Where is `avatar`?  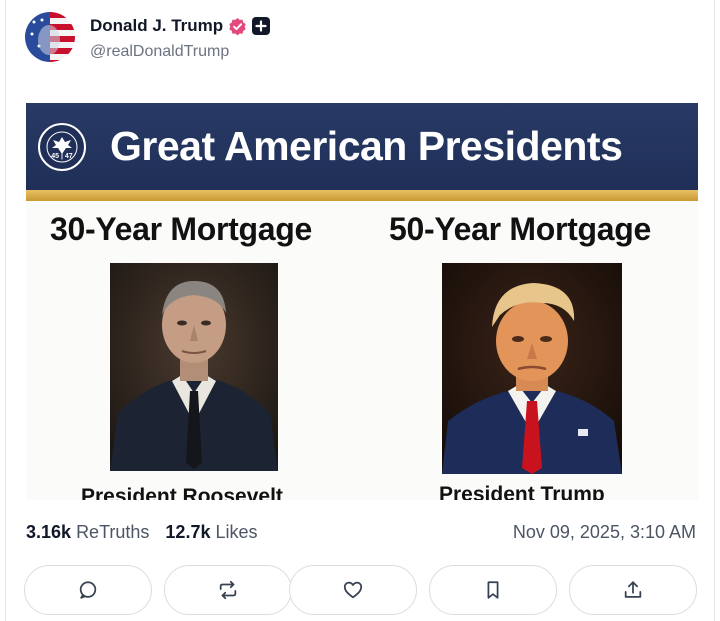 avatar is located at coordinates (50, 37).